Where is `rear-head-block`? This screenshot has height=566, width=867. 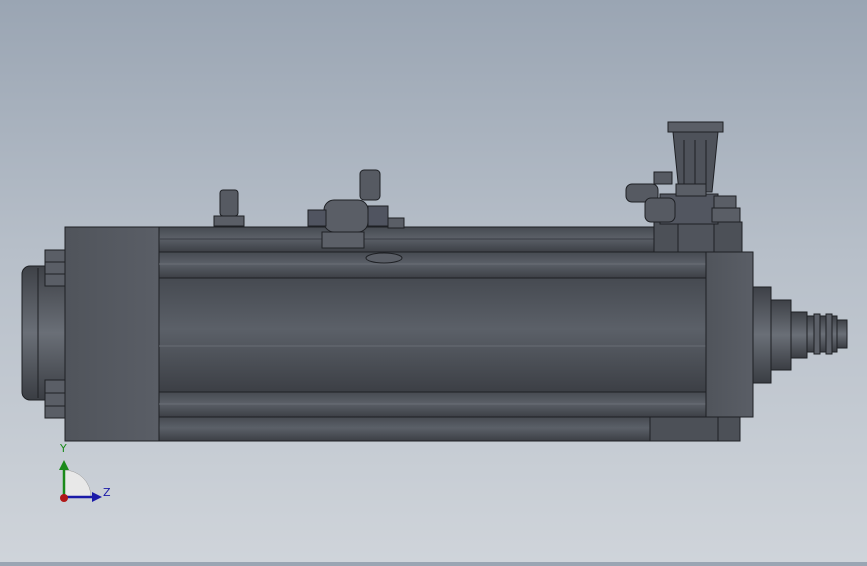 rear-head-block is located at coordinates (112, 334).